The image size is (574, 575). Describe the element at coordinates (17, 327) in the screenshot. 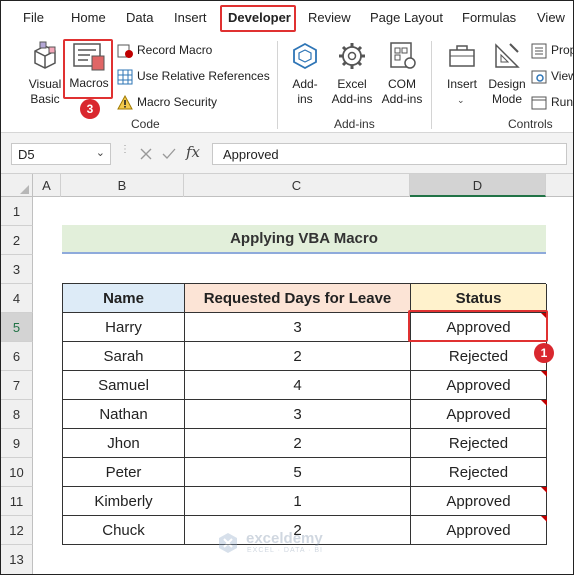

I see `row-header-5: 5` at that location.